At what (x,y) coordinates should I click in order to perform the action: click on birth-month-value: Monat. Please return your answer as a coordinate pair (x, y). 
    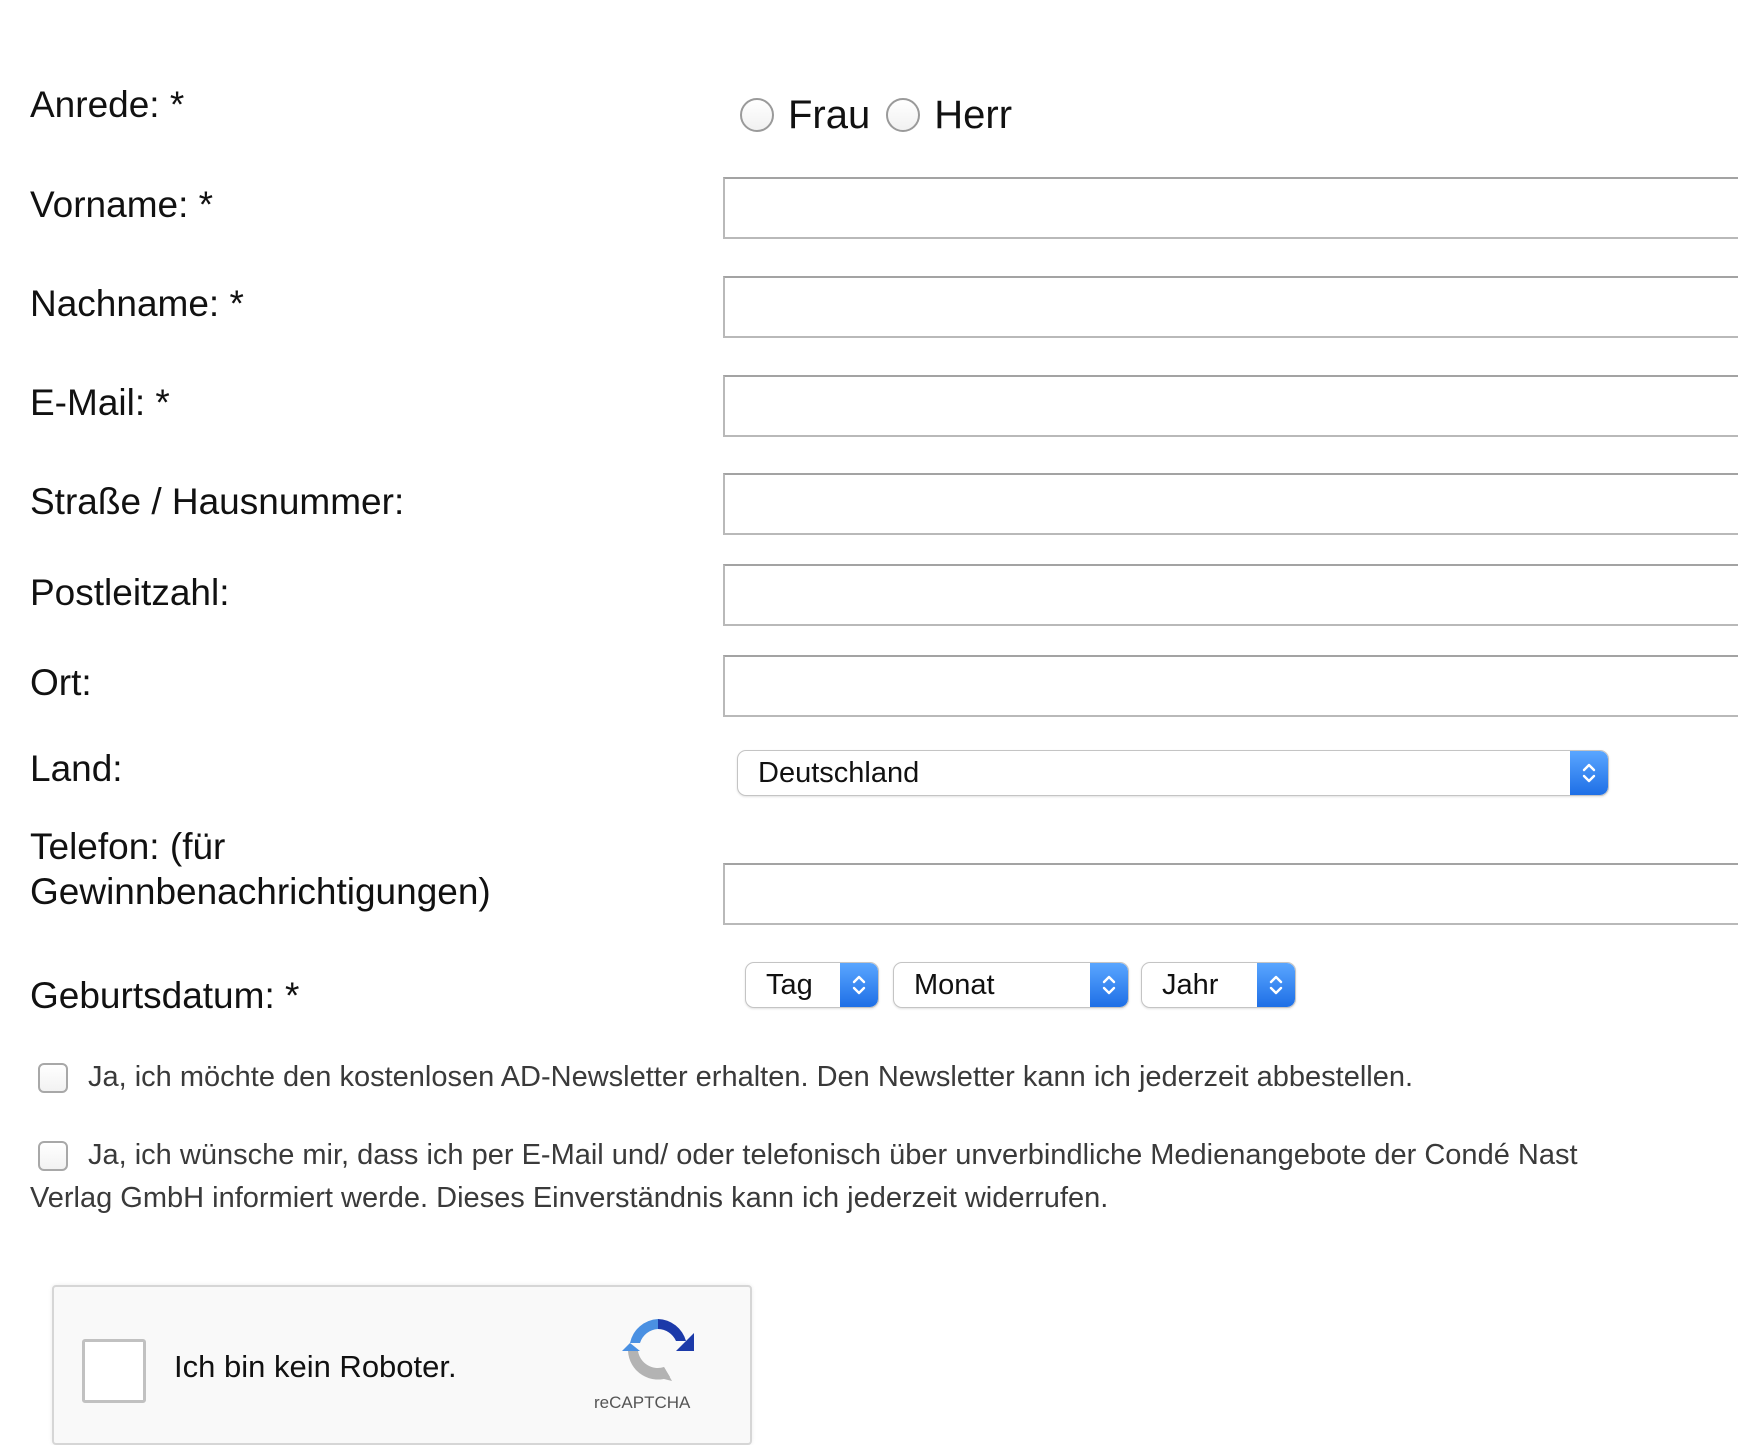
    Looking at the image, I should click on (954, 984).